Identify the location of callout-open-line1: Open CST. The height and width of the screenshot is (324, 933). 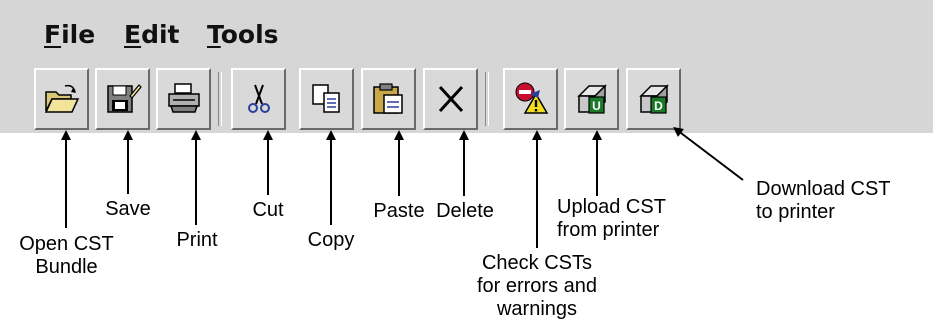
(66, 244).